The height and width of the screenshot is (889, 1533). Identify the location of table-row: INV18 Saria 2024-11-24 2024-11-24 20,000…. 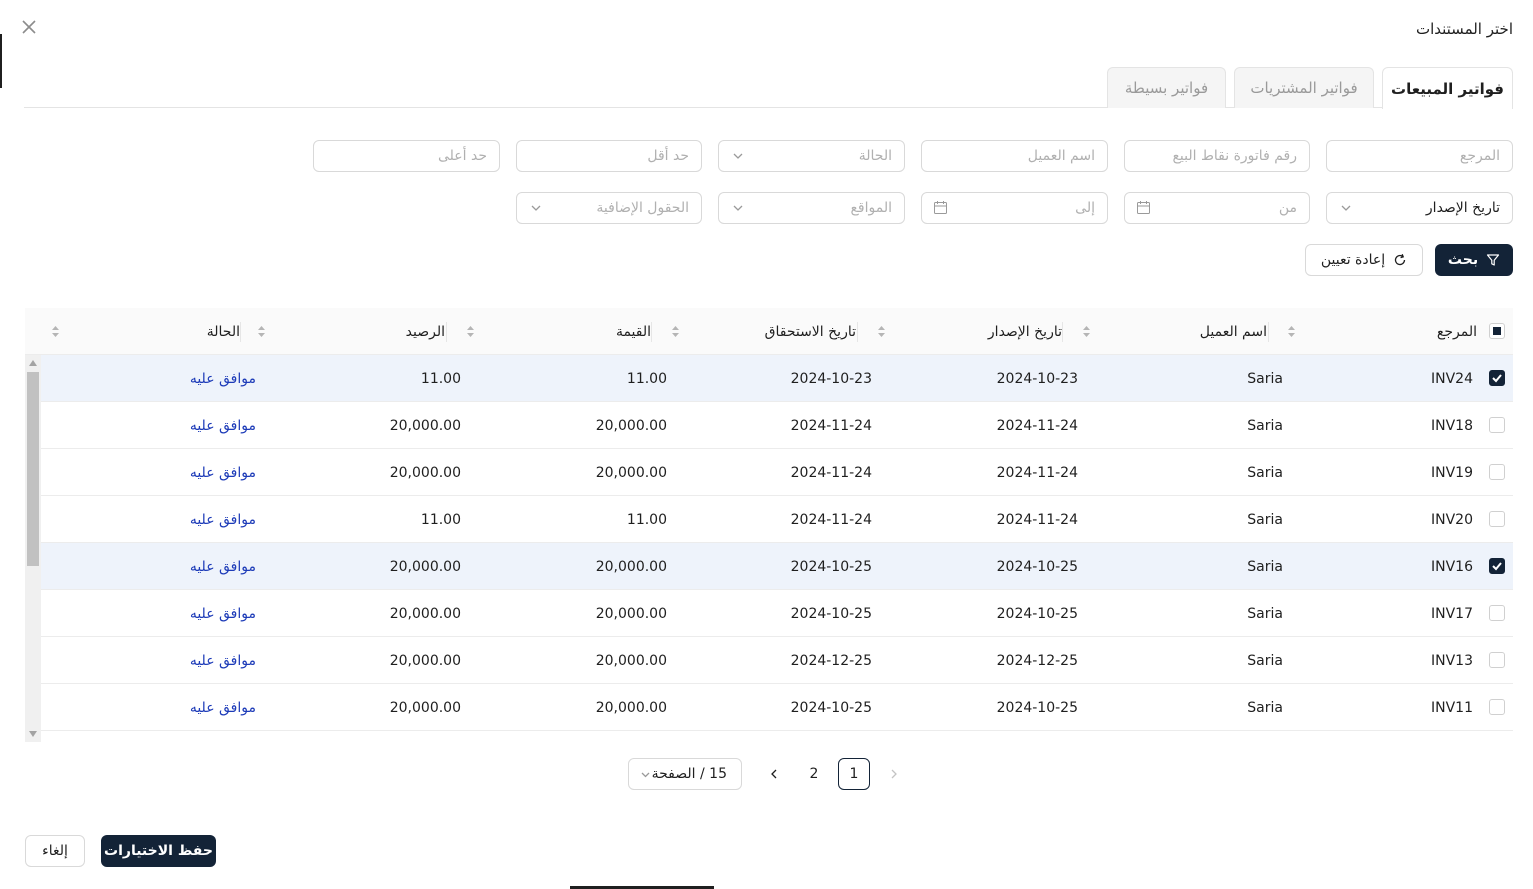
(777, 425).